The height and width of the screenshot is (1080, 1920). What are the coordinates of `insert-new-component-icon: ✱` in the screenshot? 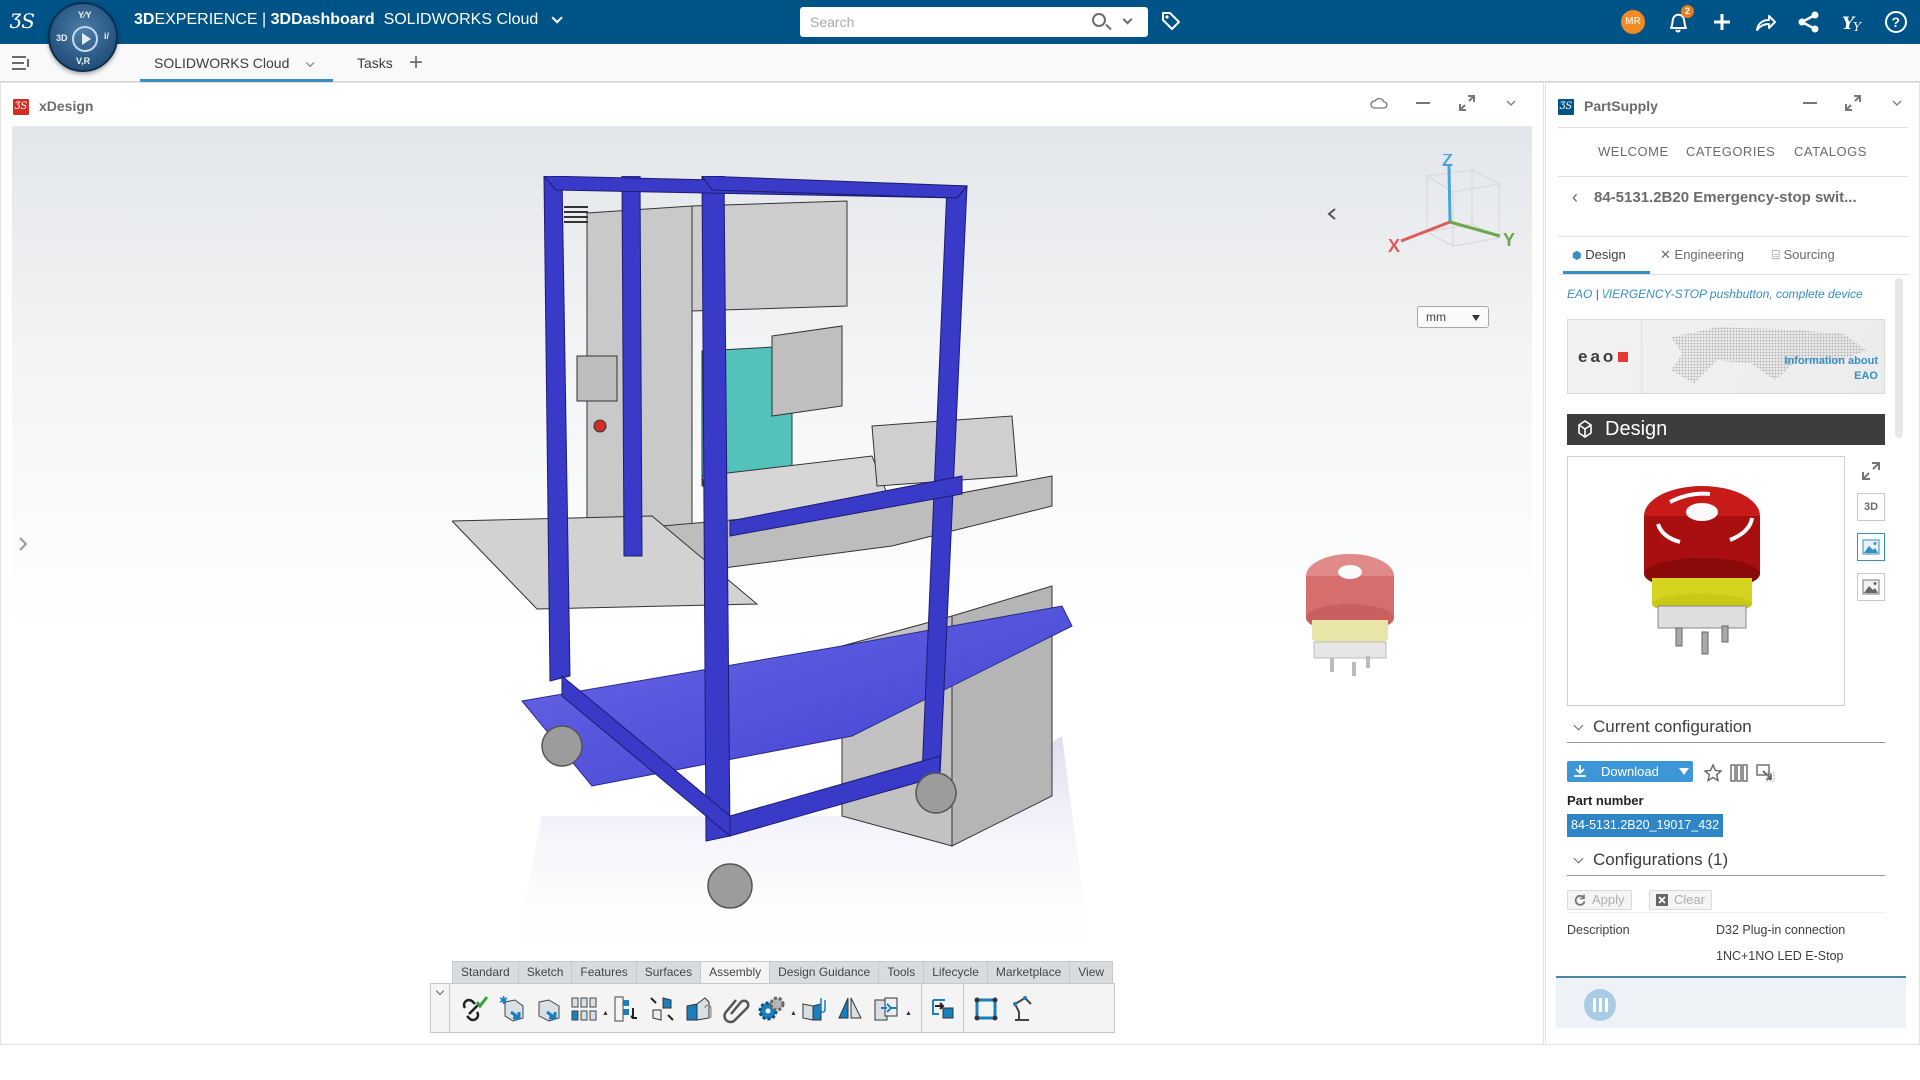 It's located at (512, 1009).